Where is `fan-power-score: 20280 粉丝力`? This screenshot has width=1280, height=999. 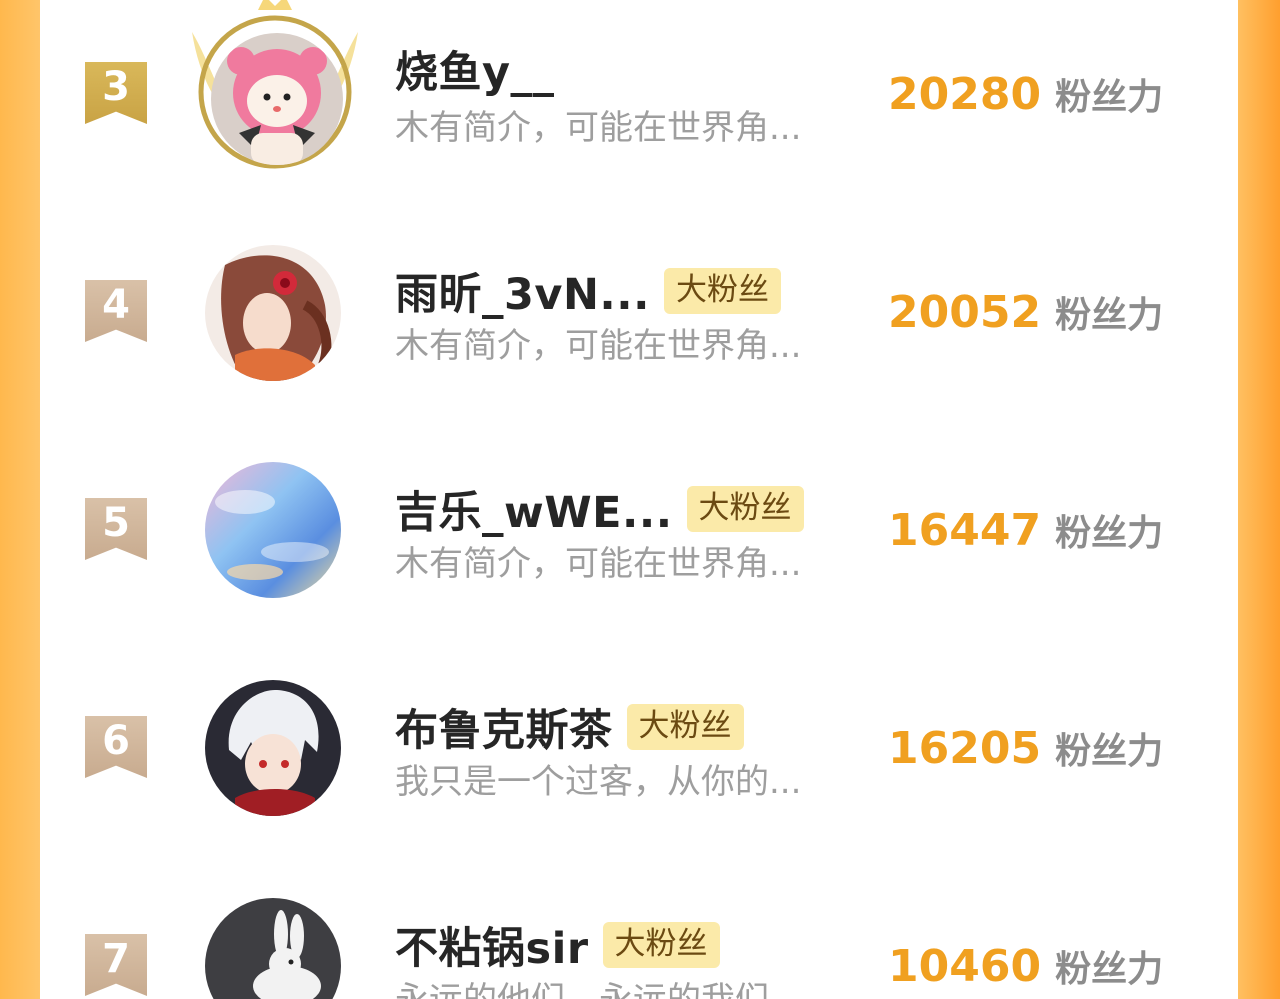 fan-power-score: 20280 粉丝力 is located at coordinates (1025, 94).